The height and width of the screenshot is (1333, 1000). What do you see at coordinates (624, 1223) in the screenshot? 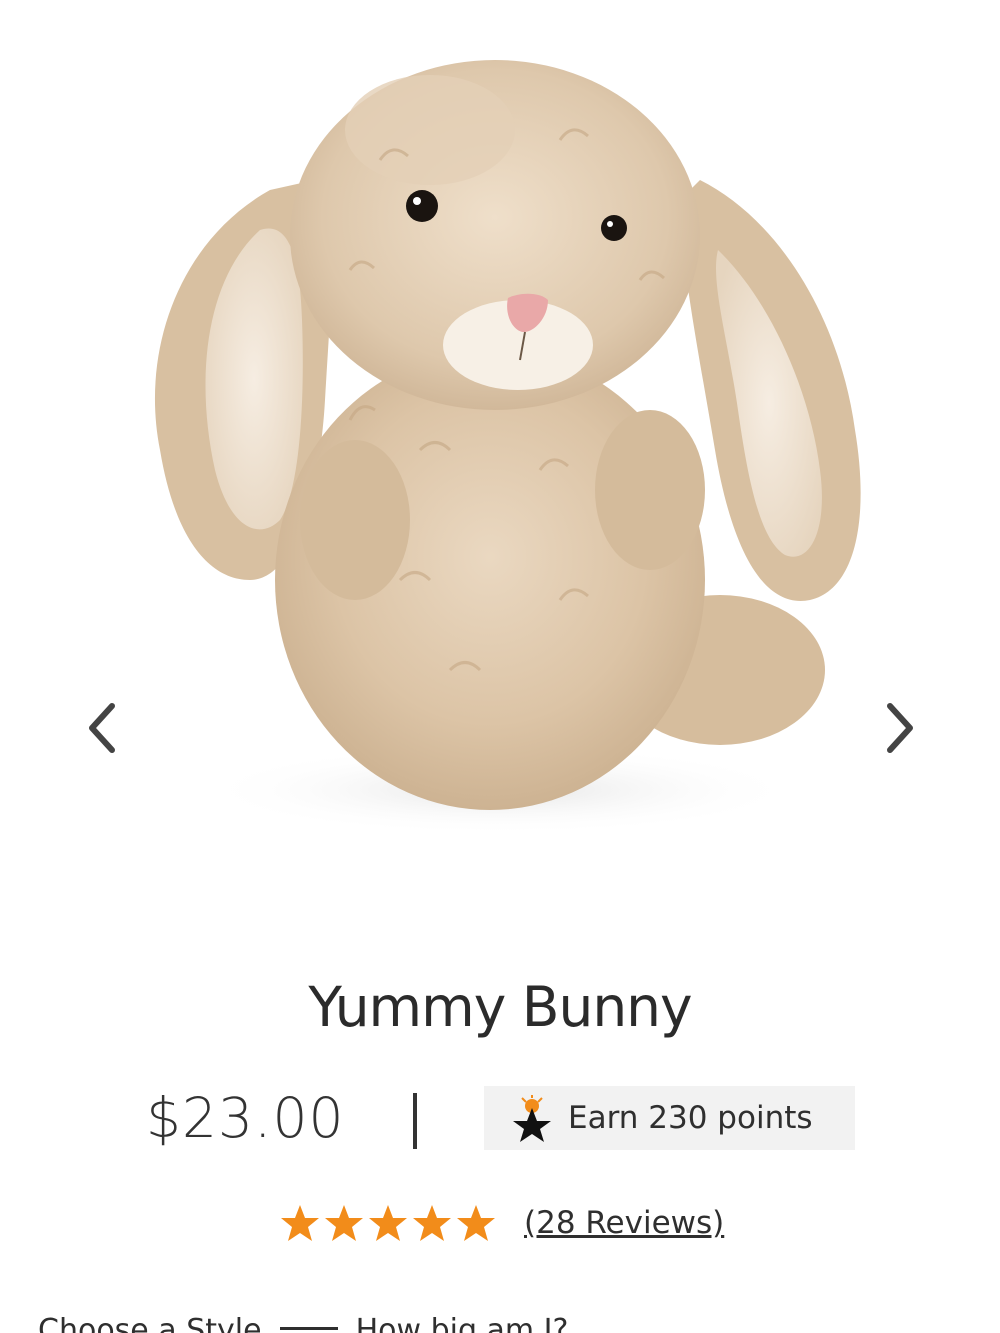
I see `reviews-link: (28 Reviews)` at bounding box center [624, 1223].